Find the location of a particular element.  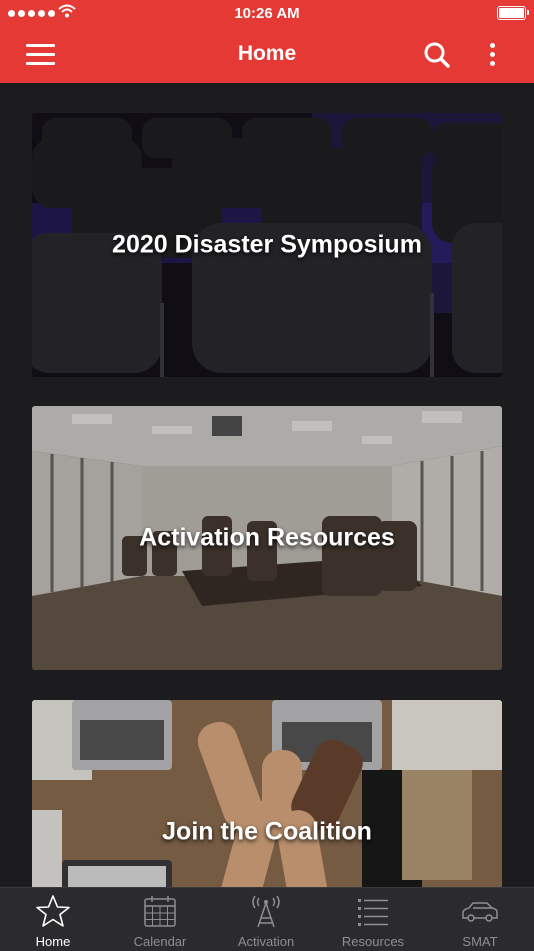

car-icon is located at coordinates (480, 912).